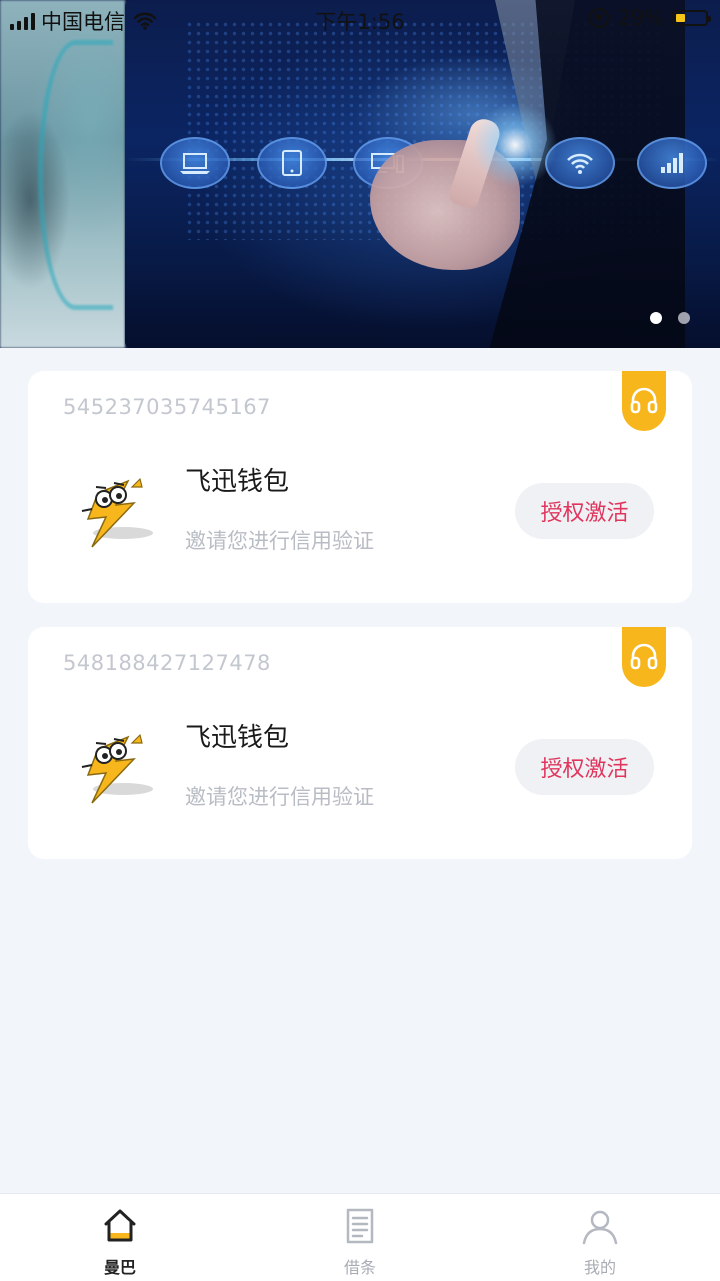 This screenshot has height=1281, width=720. I want to click on tab-profile: 我的, so click(600, 1237).